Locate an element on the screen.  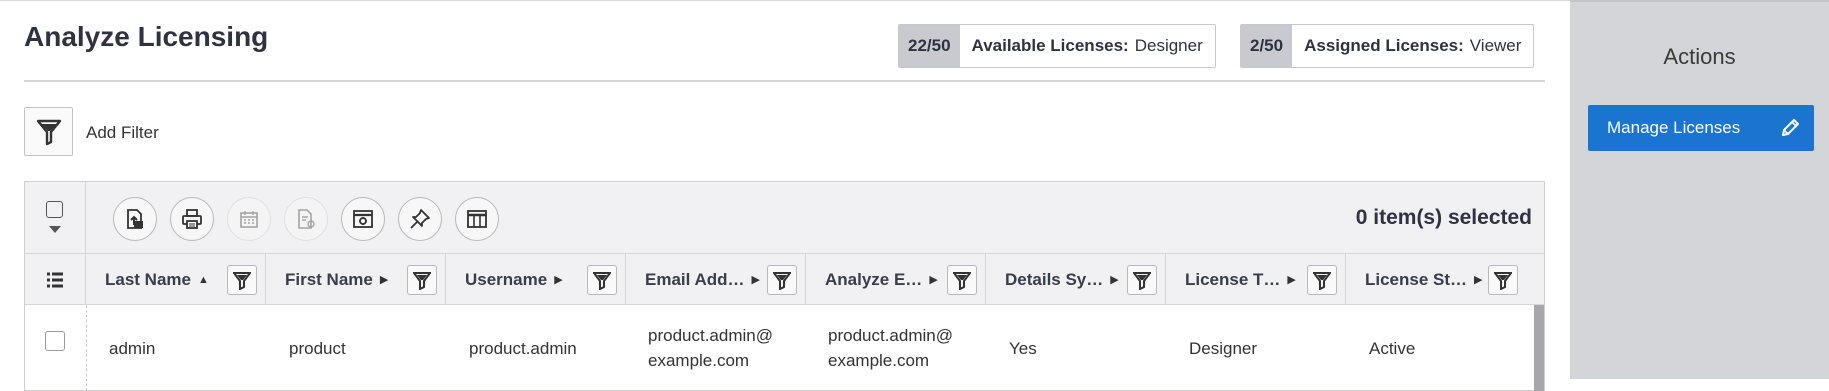
cell-license-type: Designer is located at coordinates (1223, 348).